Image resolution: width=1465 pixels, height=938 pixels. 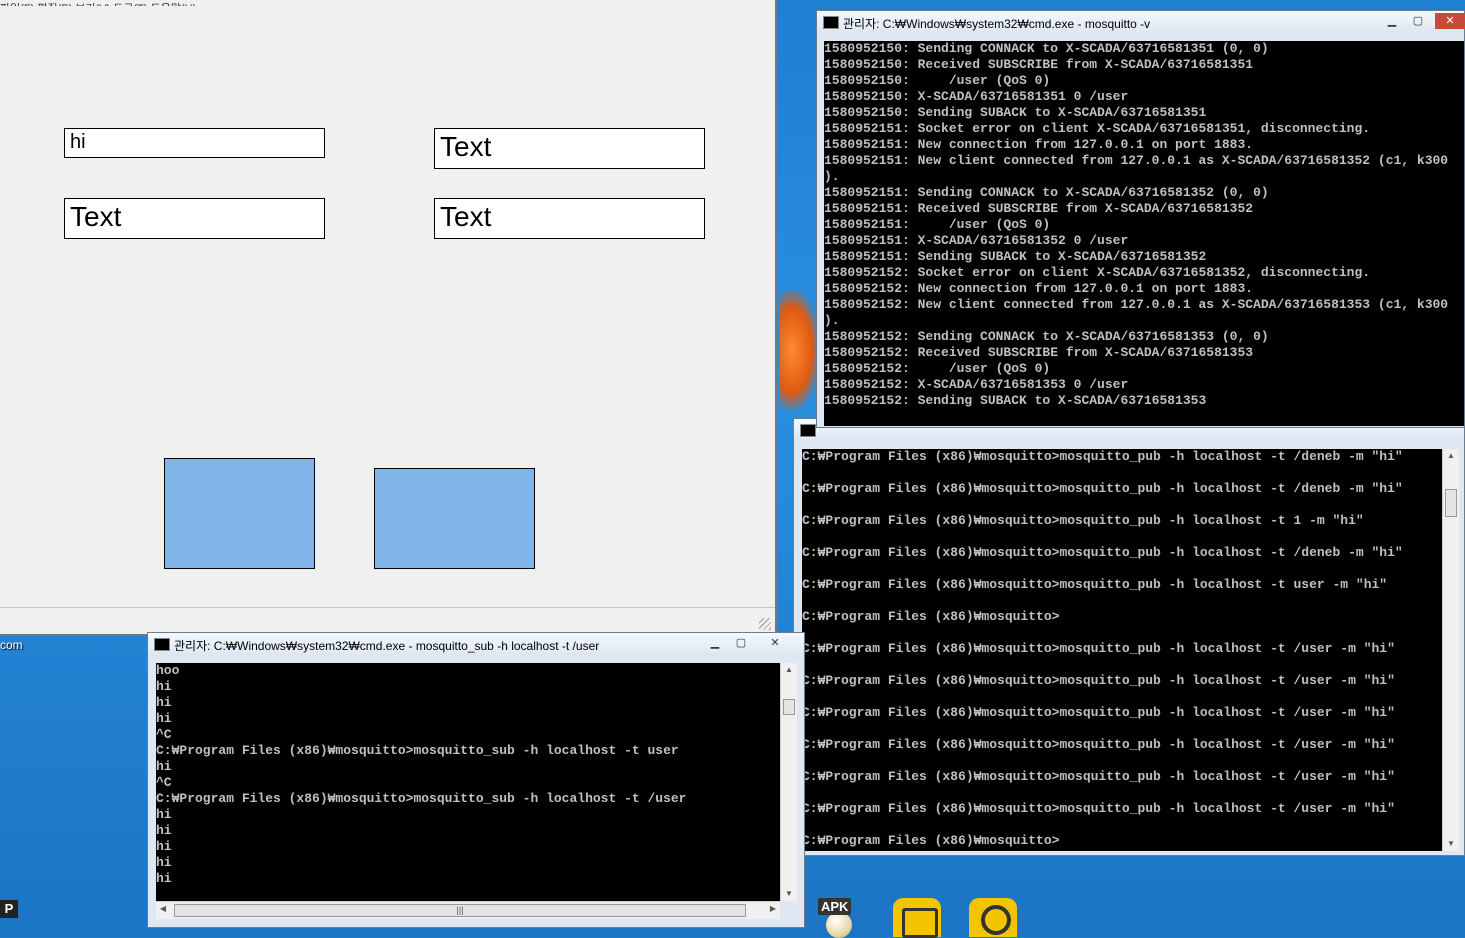 I want to click on resize-grip-icon, so click(x=765, y=624).